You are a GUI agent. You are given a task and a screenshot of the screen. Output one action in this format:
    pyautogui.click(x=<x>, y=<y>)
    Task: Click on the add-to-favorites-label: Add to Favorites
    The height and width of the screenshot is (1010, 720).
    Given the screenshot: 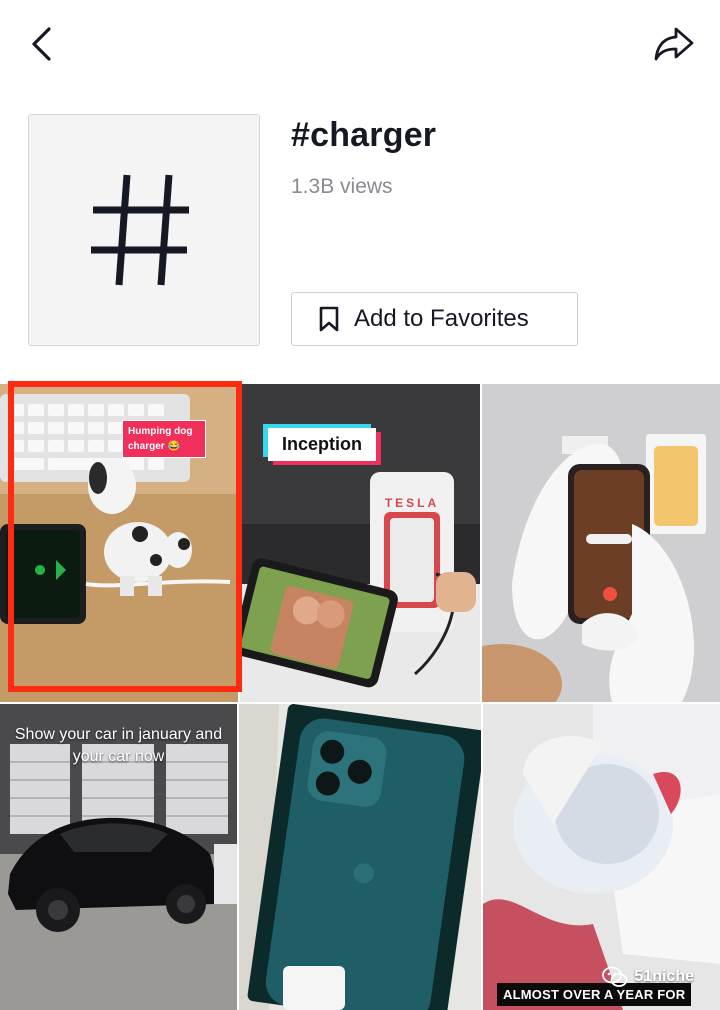 What is the action you would take?
    pyautogui.click(x=441, y=318)
    